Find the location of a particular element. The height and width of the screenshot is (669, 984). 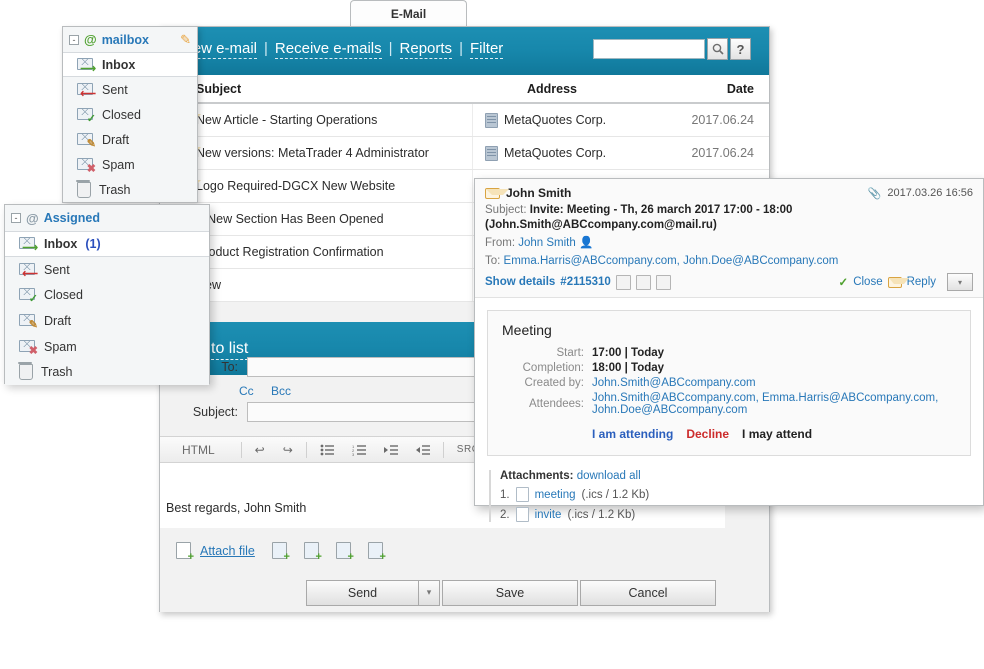

invite-created-by-value: John.Smith@ABCcompany.com is located at coordinates (774, 383).